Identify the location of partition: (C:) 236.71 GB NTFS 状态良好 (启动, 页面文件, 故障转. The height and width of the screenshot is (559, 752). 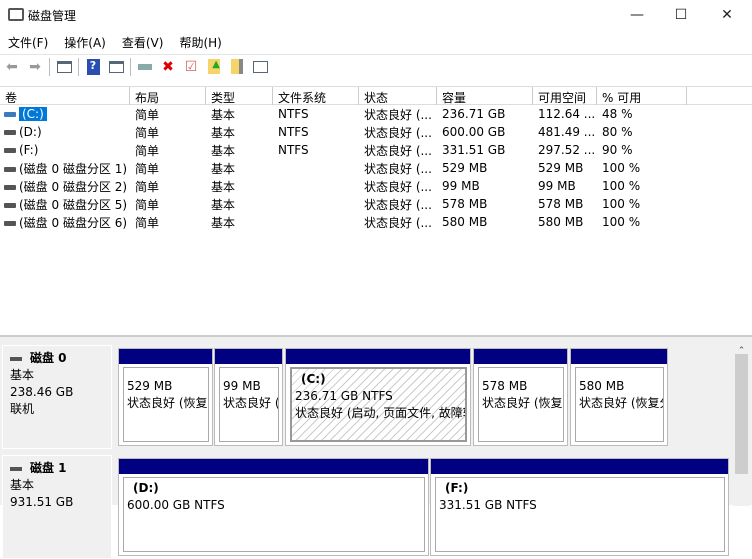
(378, 397).